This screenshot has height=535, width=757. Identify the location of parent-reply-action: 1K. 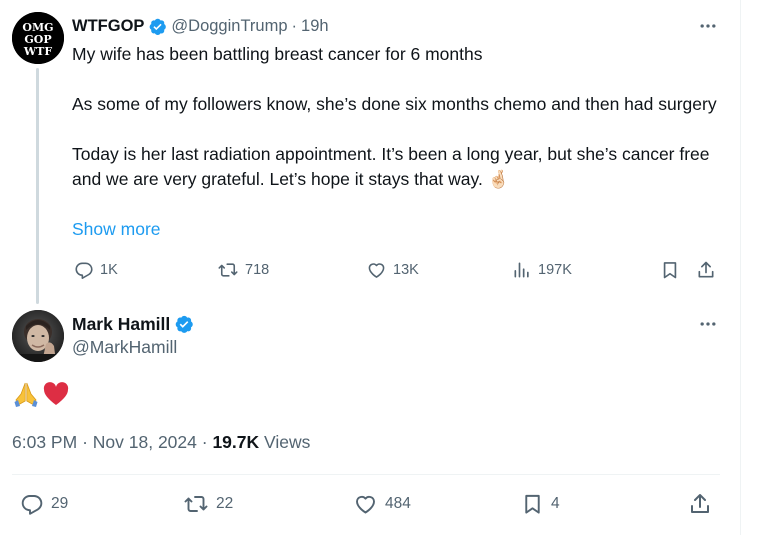
(96, 270).